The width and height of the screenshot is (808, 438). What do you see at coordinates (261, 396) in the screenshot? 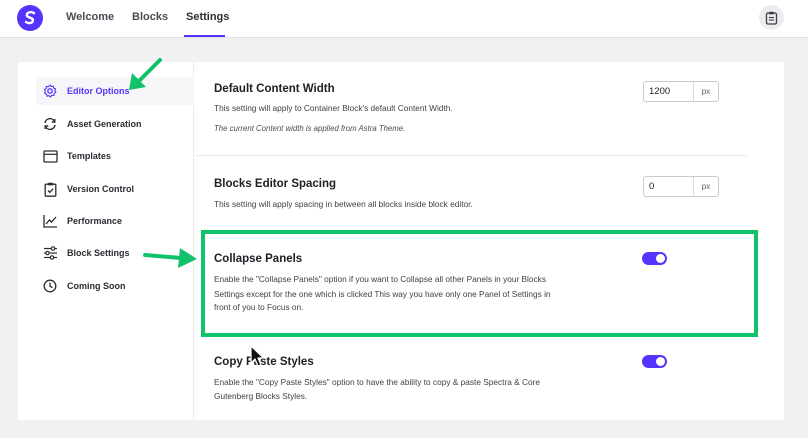
I see `copy-paste-desc-2: Gutenberg Blocks Styles.` at bounding box center [261, 396].